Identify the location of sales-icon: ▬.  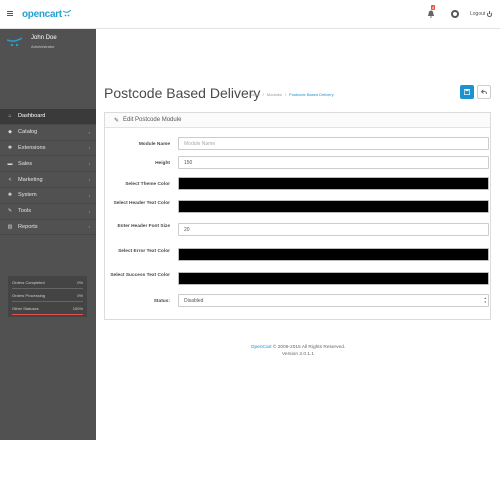
(10, 163).